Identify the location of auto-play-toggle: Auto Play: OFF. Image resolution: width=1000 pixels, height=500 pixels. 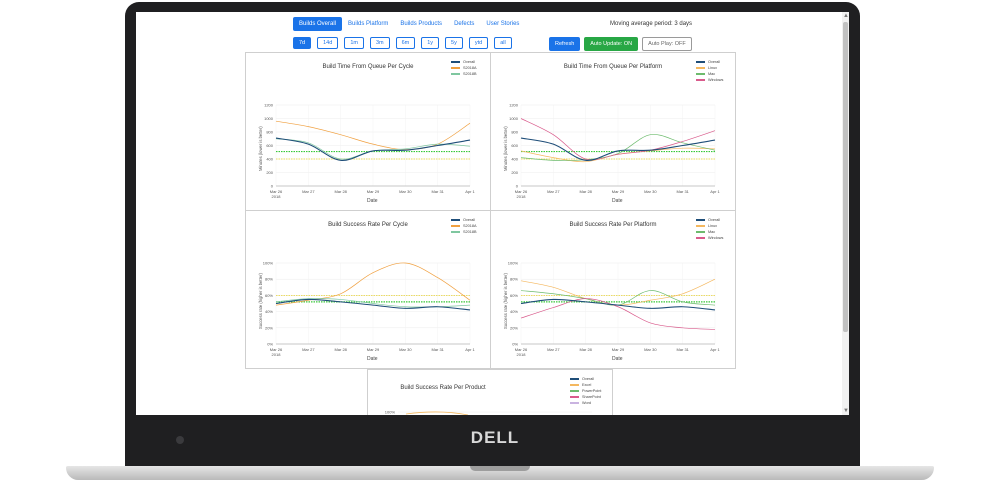
(667, 44).